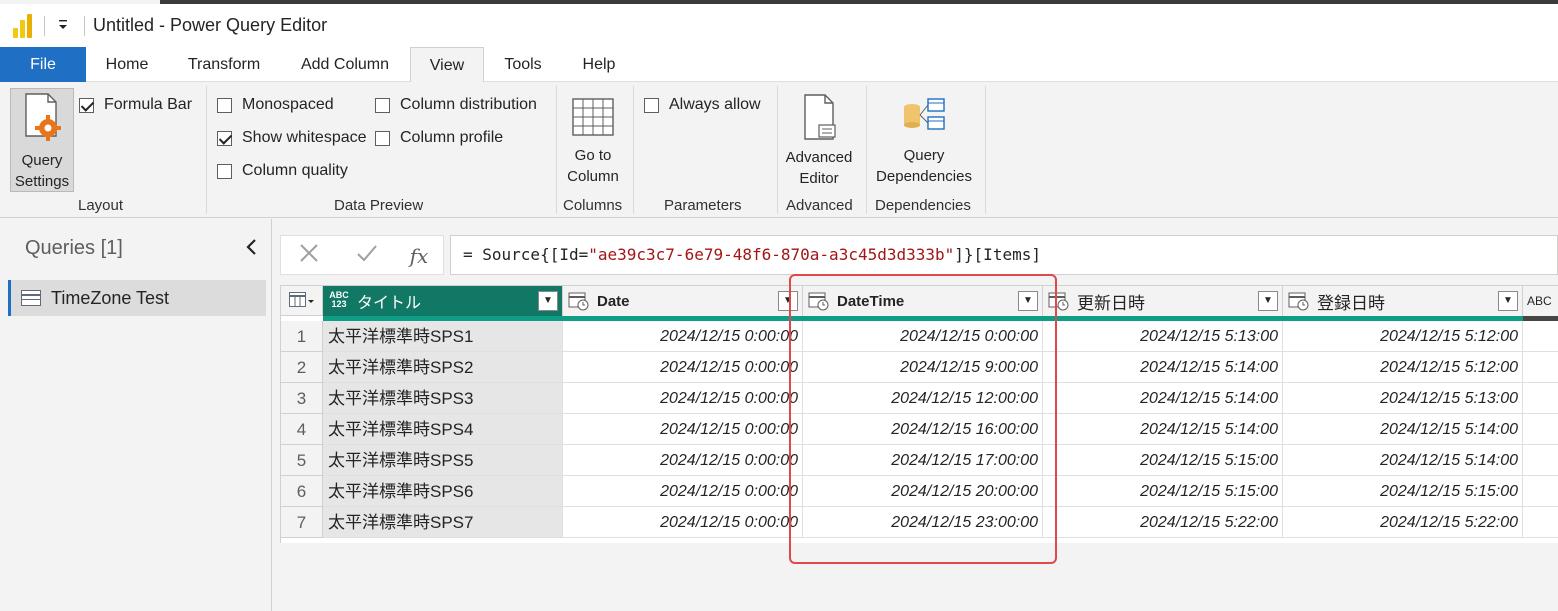 This screenshot has width=1558, height=611. What do you see at coordinates (443, 398) in the screenshot?
I see `cell-title: 太平洋標準時SPS3` at bounding box center [443, 398].